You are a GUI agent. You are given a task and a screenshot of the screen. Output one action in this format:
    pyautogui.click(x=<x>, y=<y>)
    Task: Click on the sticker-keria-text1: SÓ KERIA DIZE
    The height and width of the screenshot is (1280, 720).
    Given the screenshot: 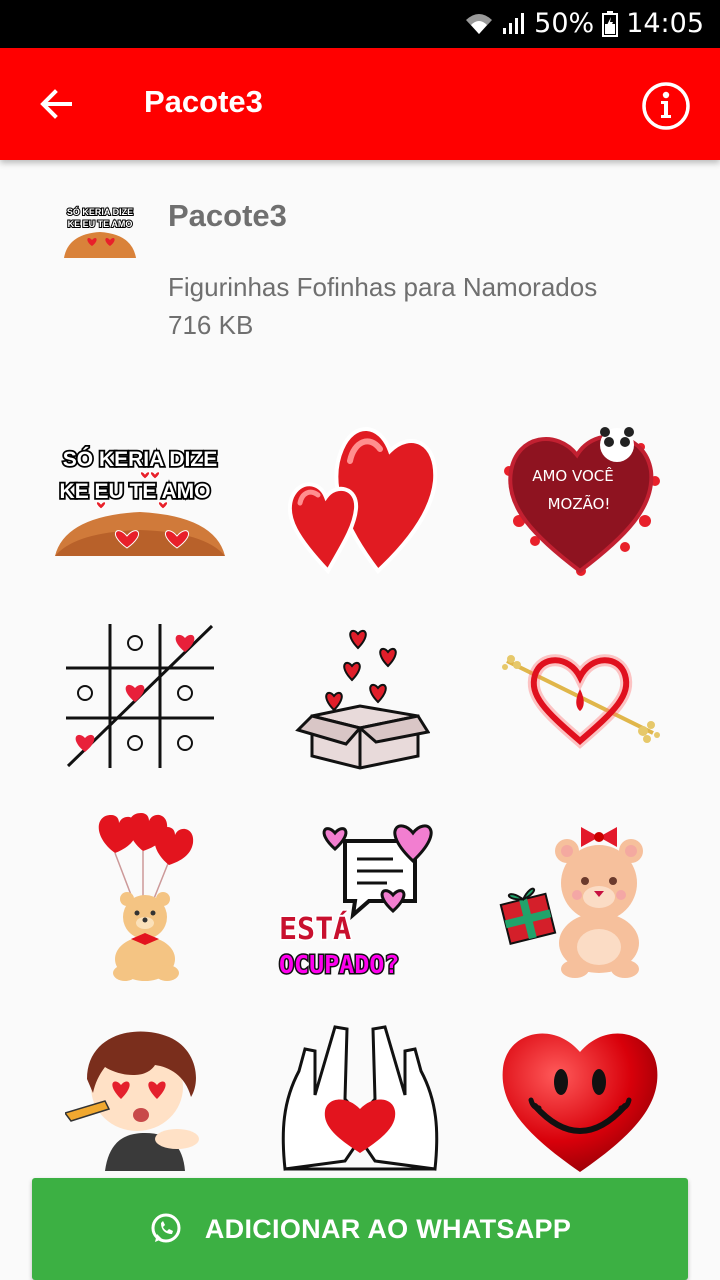 What is the action you would take?
    pyautogui.click(x=140, y=459)
    